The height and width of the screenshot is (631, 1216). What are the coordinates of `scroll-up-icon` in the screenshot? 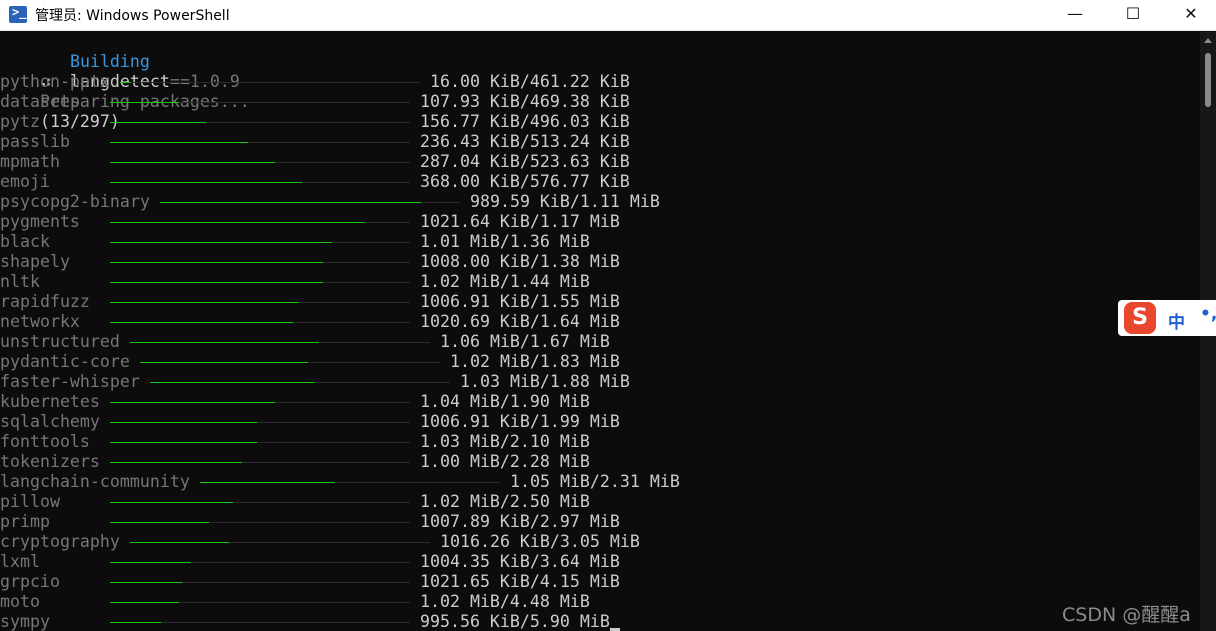 It's located at (1208, 40).